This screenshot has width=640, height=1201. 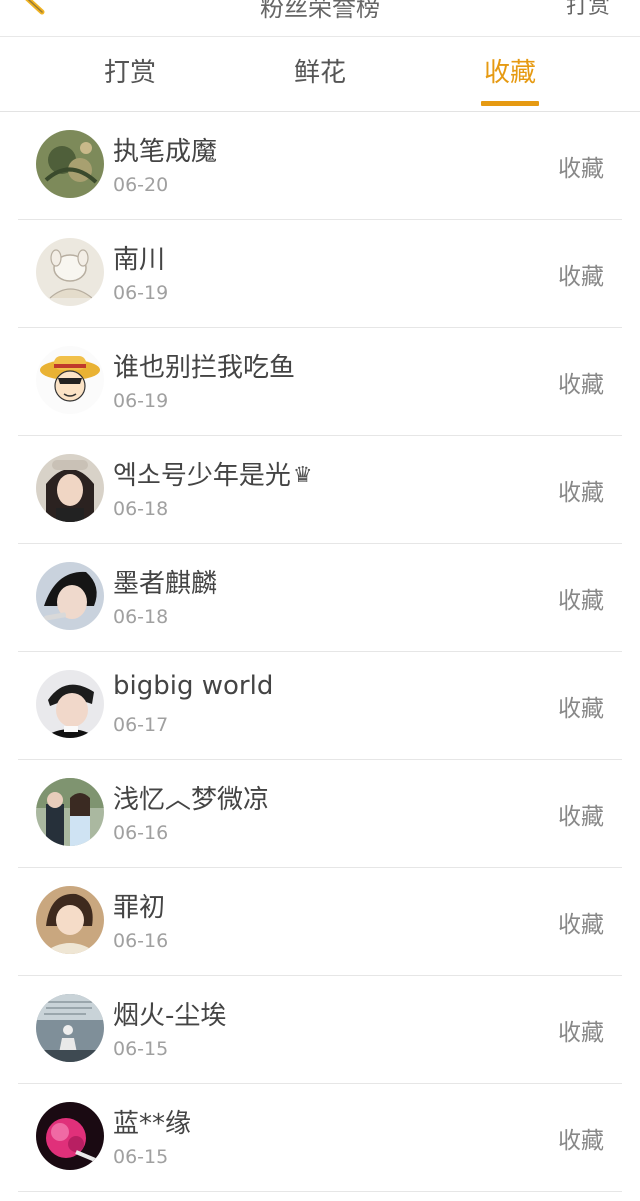 I want to click on user-name: 墨者麒麟, so click(x=165, y=584).